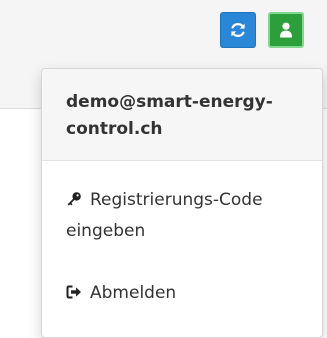  Describe the element at coordinates (186, 293) in the screenshot. I see `logout-item: Abmelden` at that location.